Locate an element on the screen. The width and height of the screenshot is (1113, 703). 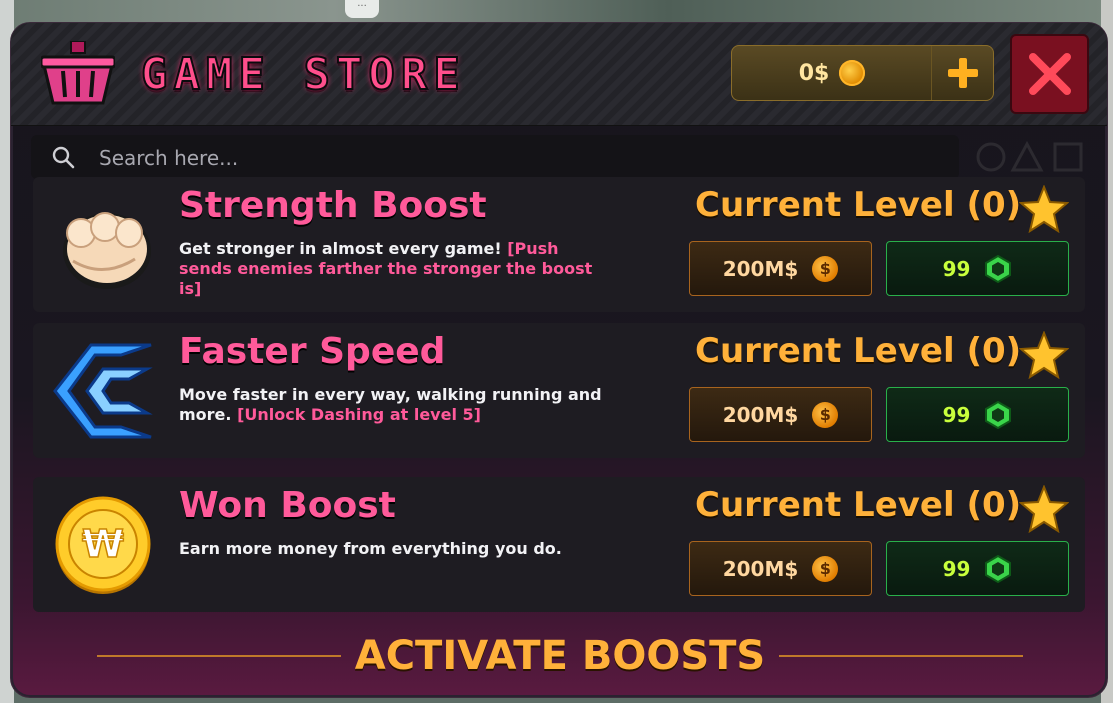
boost-name: Faster Speed is located at coordinates (312, 351).